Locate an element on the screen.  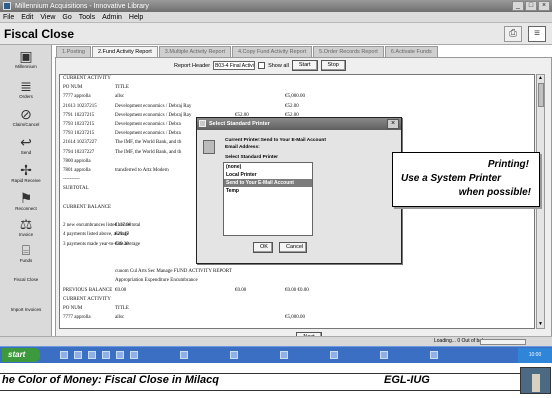
sidebar-item-send: ↩ Send is located at coordinates (26, 145).